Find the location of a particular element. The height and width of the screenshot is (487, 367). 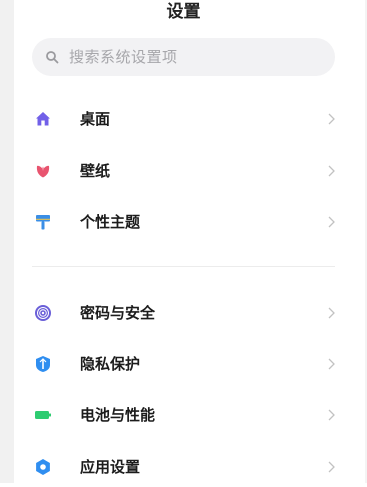

settings-item-wallpaper: 壁纸 is located at coordinates (189, 171).